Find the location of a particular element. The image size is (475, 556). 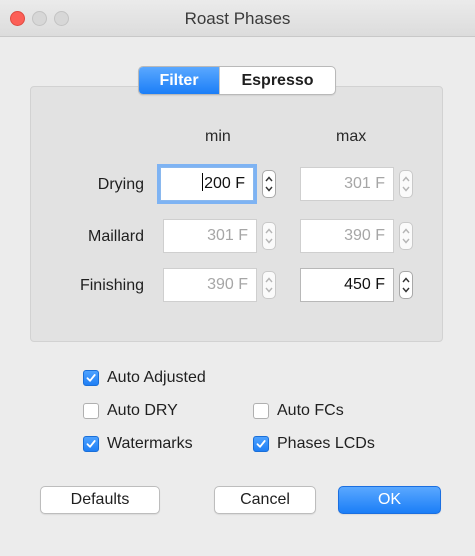

auto-fcs-checkbox: Auto FCs is located at coordinates (298, 411).